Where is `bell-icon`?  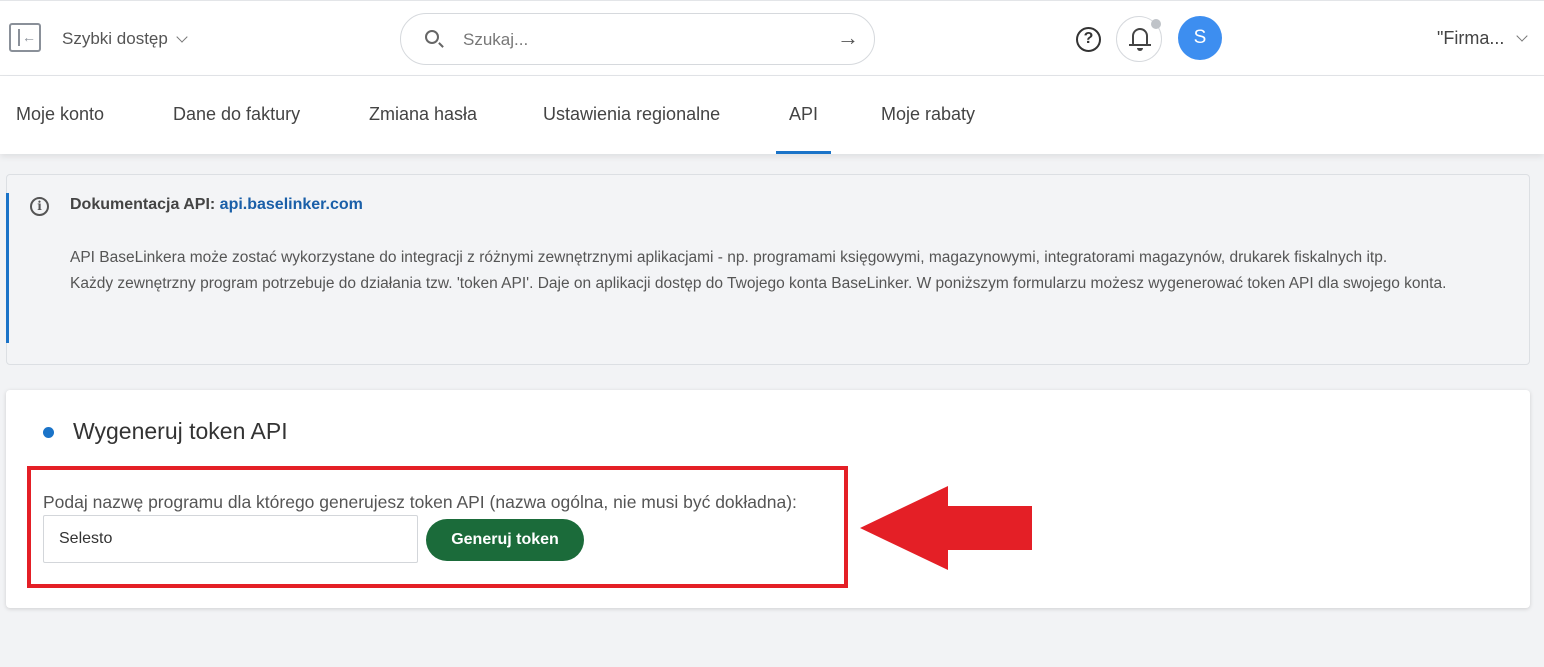
bell-icon is located at coordinates (1140, 36).